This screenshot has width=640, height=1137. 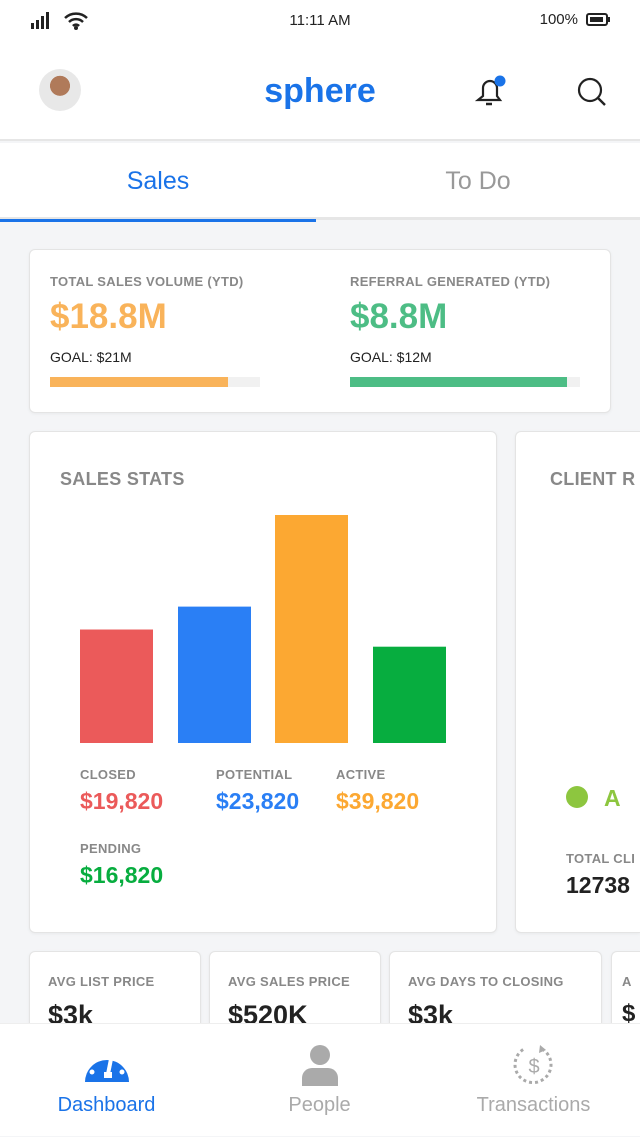 What do you see at coordinates (91, 357) in the screenshot?
I see `total-sales-goal: GOAL: $21M` at bounding box center [91, 357].